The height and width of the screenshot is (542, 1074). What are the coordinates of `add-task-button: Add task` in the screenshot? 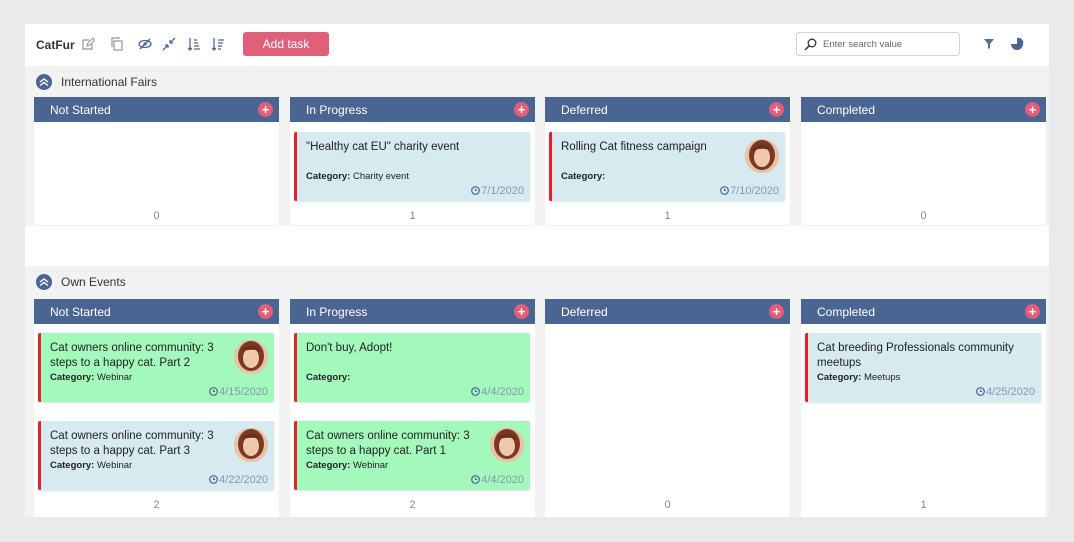 It's located at (286, 44).